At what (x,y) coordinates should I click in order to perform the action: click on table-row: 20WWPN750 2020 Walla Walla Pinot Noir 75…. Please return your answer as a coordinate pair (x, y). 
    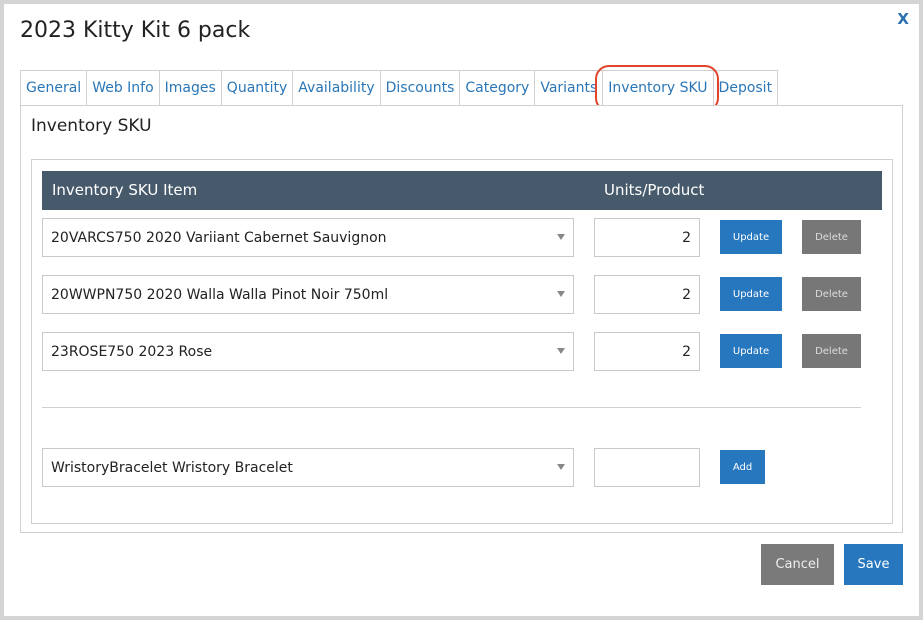
    Looking at the image, I should click on (462, 294).